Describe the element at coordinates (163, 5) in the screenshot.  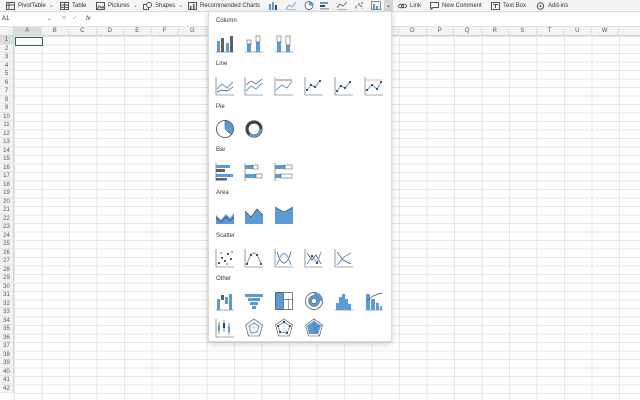
I see `shapes-button: Shapes ⌄` at that location.